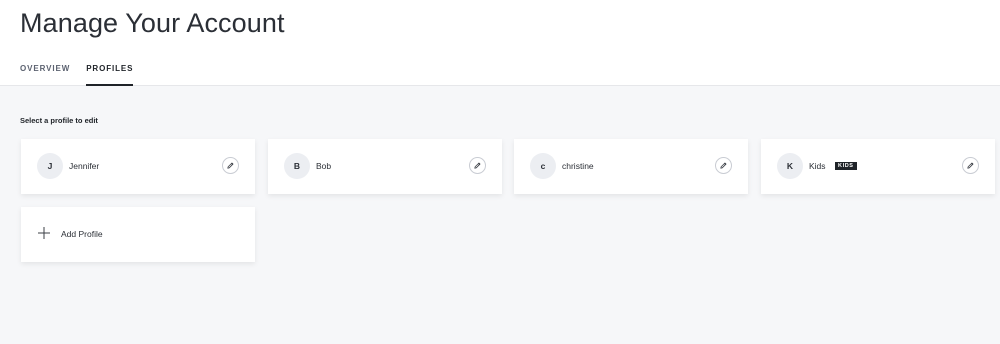 This screenshot has width=1000, height=344. I want to click on profile-card-christine: c christine, so click(631, 166).